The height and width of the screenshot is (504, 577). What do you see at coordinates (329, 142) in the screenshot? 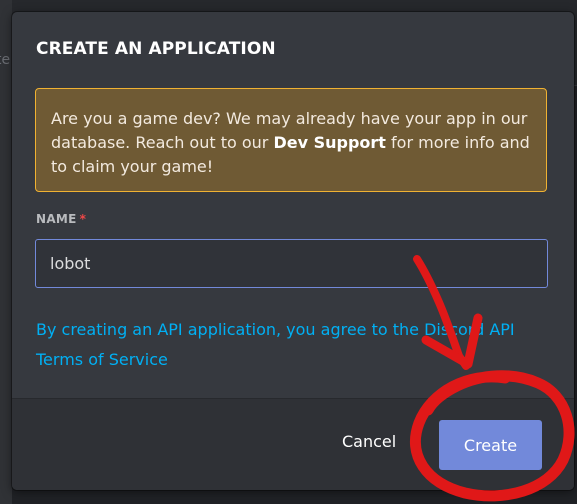
I see `dev-support-text: Dev Support` at bounding box center [329, 142].